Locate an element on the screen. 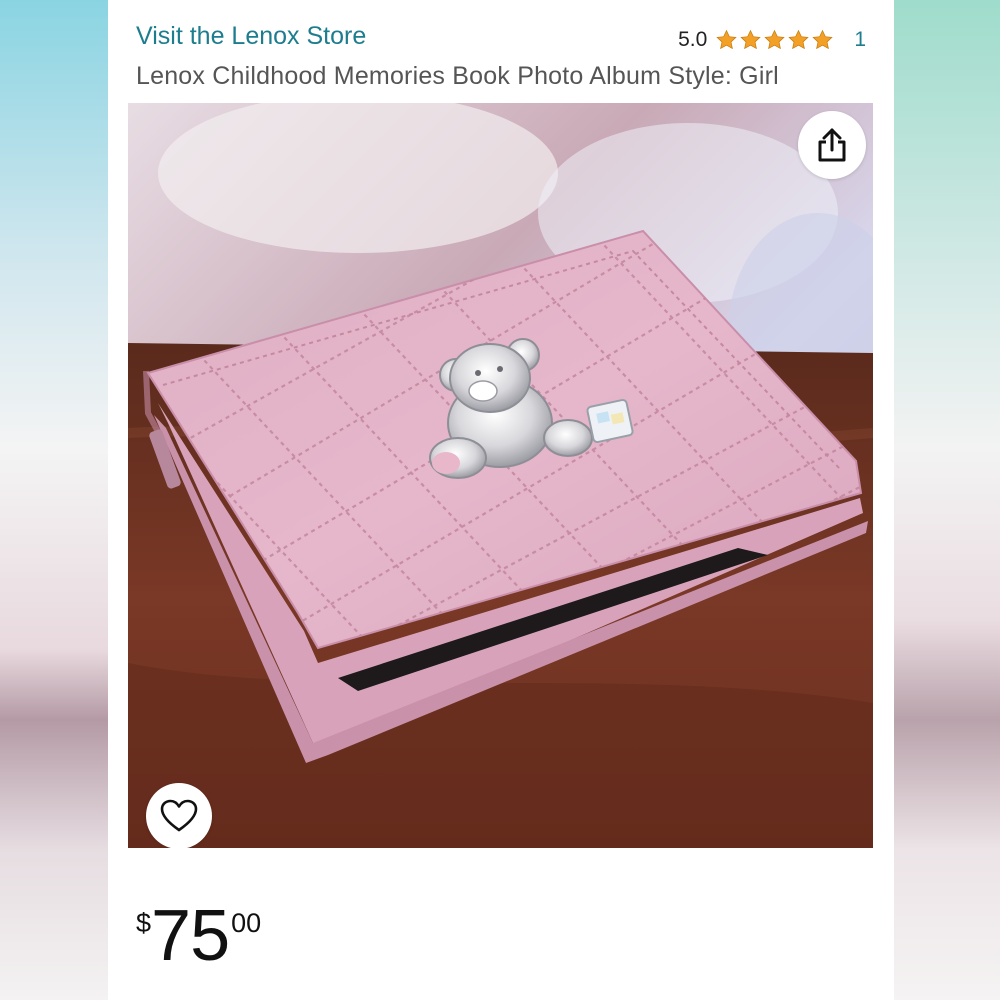 The width and height of the screenshot is (1000, 1000). background-right-panel is located at coordinates (946, 500).